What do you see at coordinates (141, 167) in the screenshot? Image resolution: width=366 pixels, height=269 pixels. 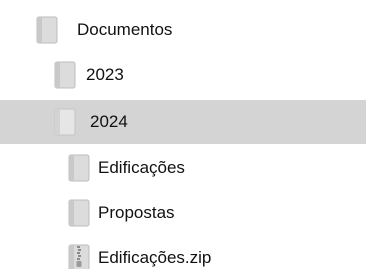 I see `tree-item-label: Edificações` at bounding box center [141, 167].